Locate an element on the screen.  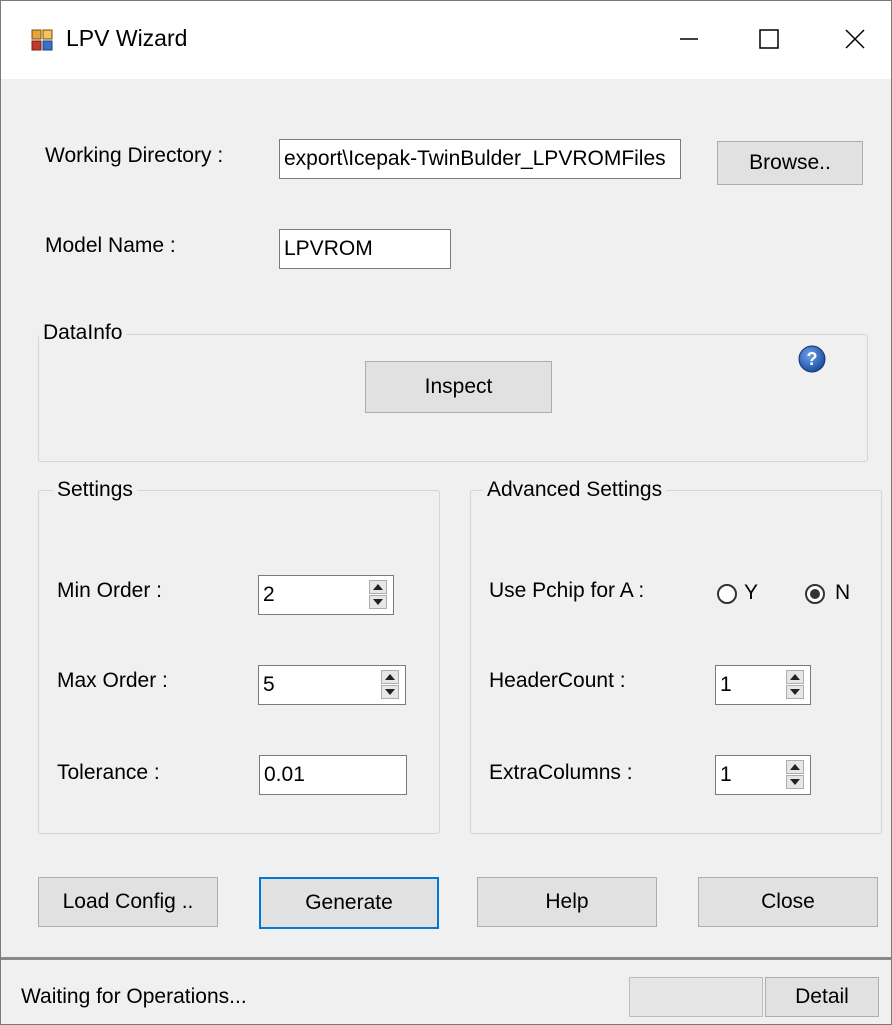
title-bar: LPV Wizard is located at coordinates (446, 40).